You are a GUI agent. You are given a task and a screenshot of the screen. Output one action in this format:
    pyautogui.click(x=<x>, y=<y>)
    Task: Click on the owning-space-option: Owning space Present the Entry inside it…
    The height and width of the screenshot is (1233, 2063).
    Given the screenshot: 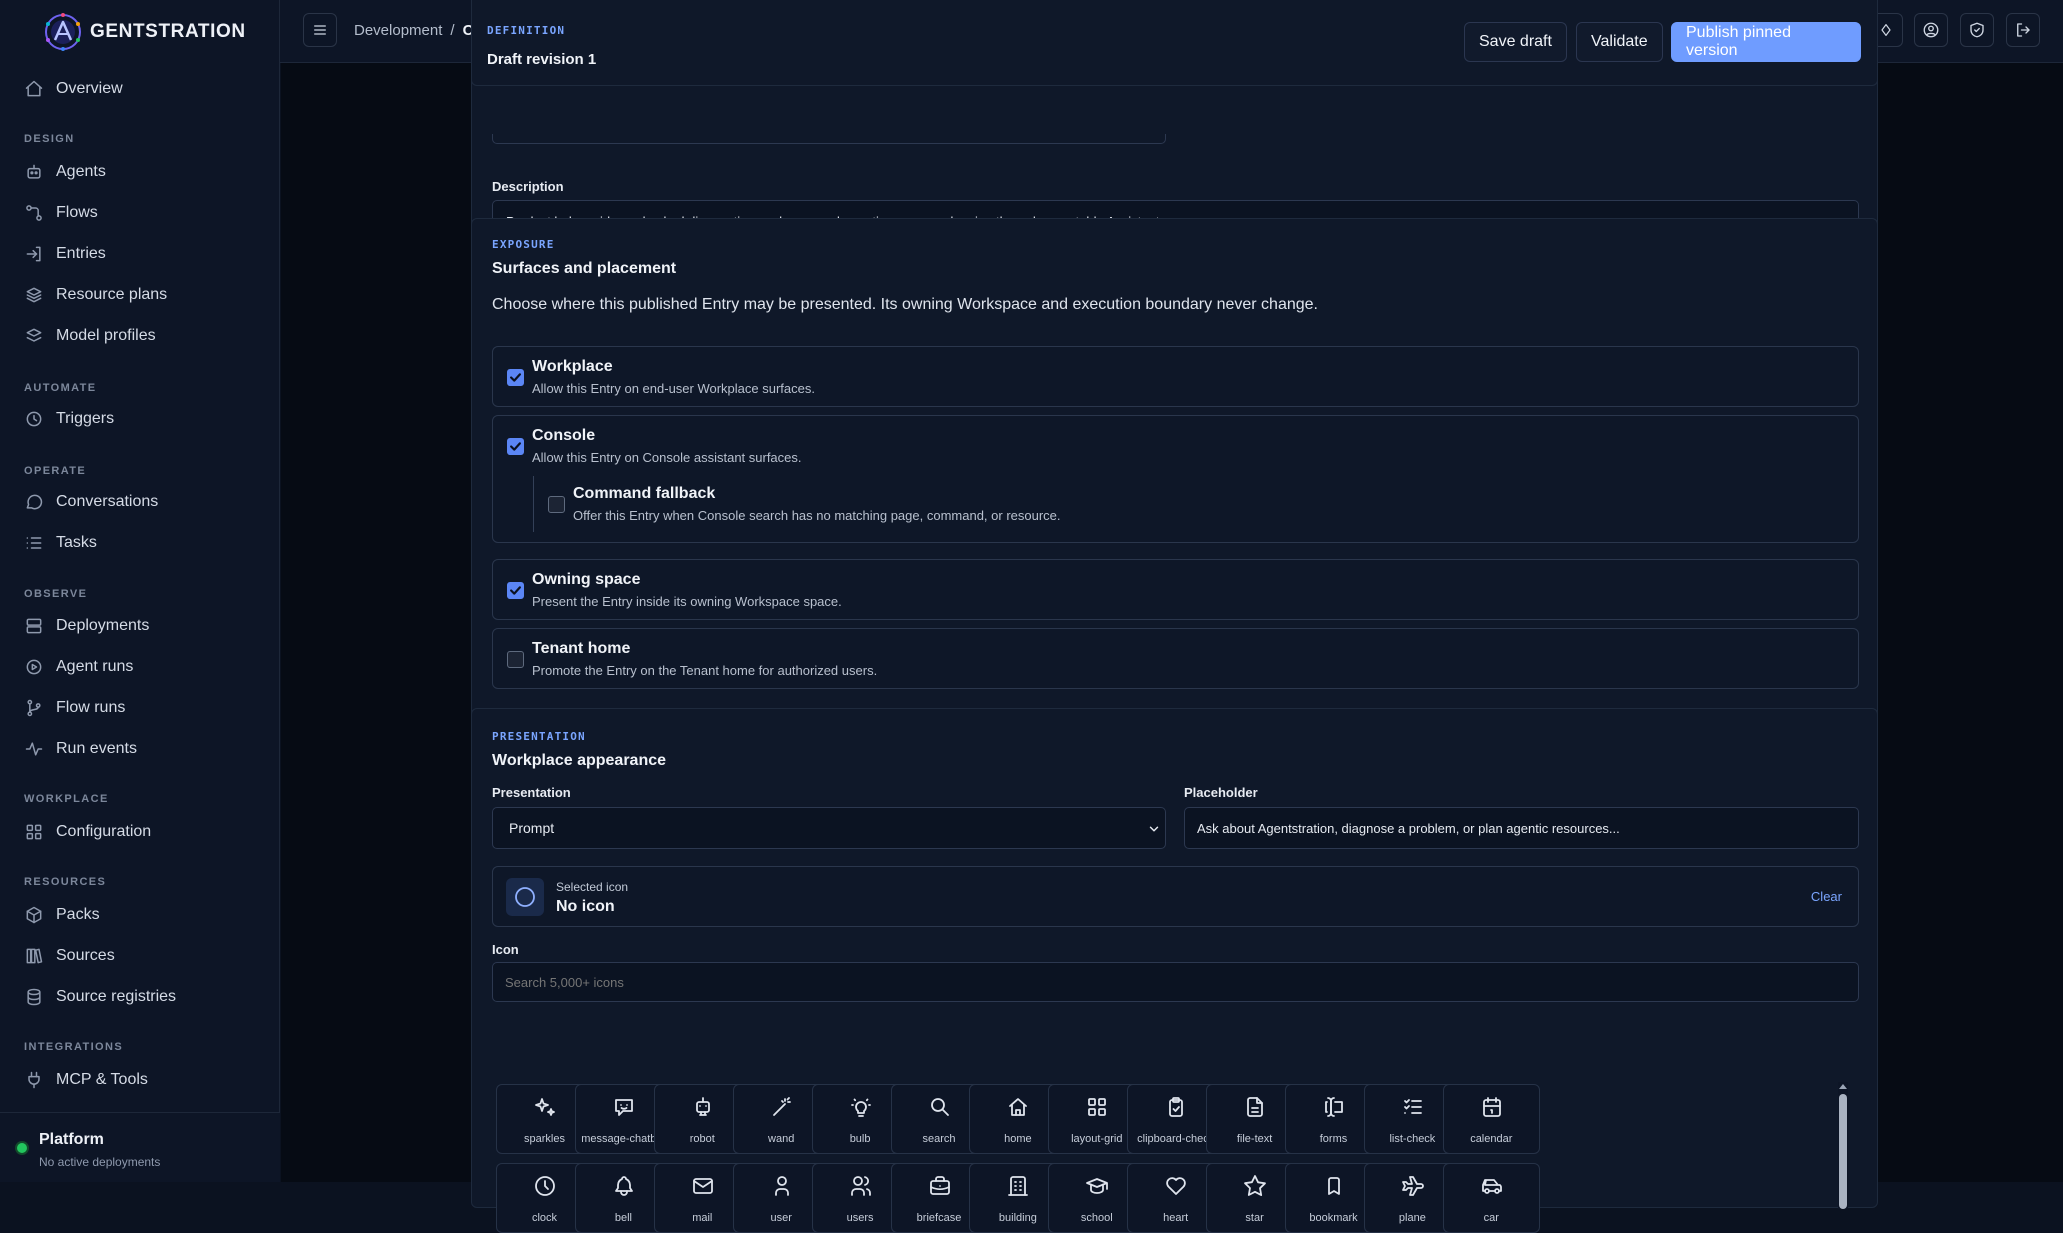 What is the action you would take?
    pyautogui.click(x=1175, y=589)
    